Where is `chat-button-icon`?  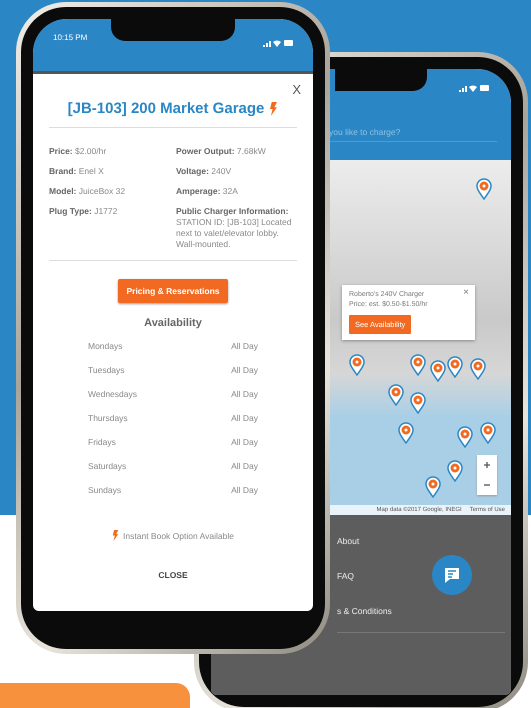
chat-button-icon is located at coordinates (452, 575).